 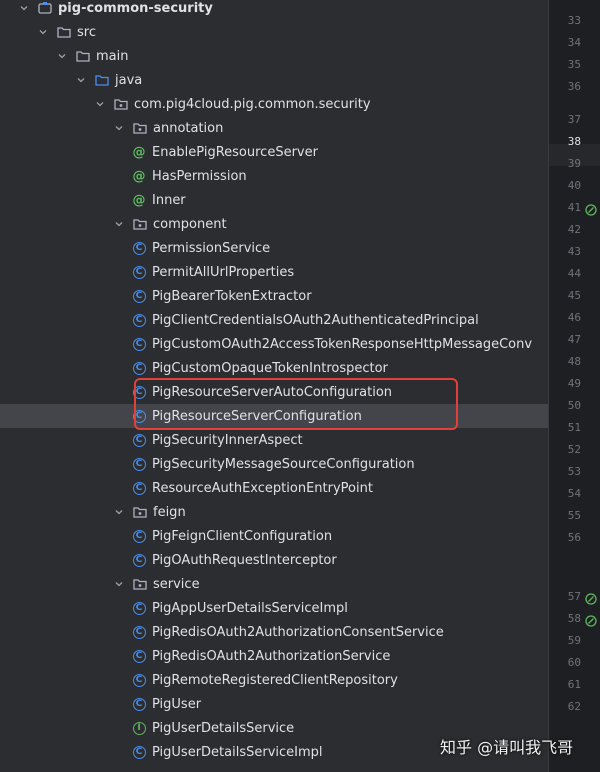 I want to click on line-number: 35, so click(x=574, y=64).